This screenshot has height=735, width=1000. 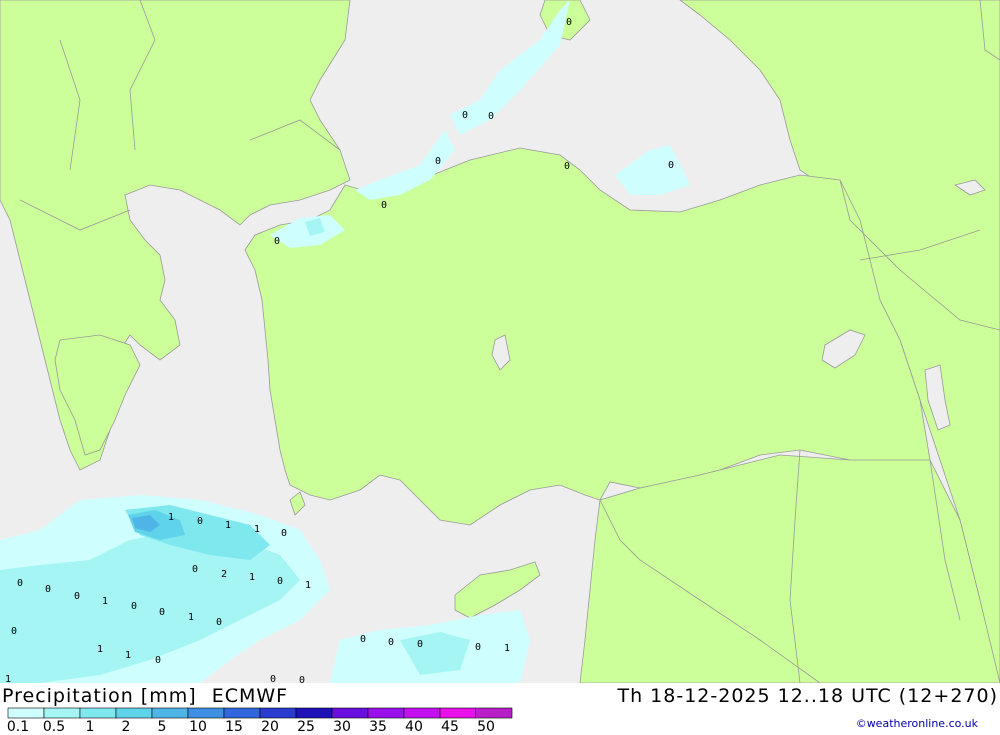 What do you see at coordinates (224, 574) in the screenshot?
I see `precip-value-label: 2` at bounding box center [224, 574].